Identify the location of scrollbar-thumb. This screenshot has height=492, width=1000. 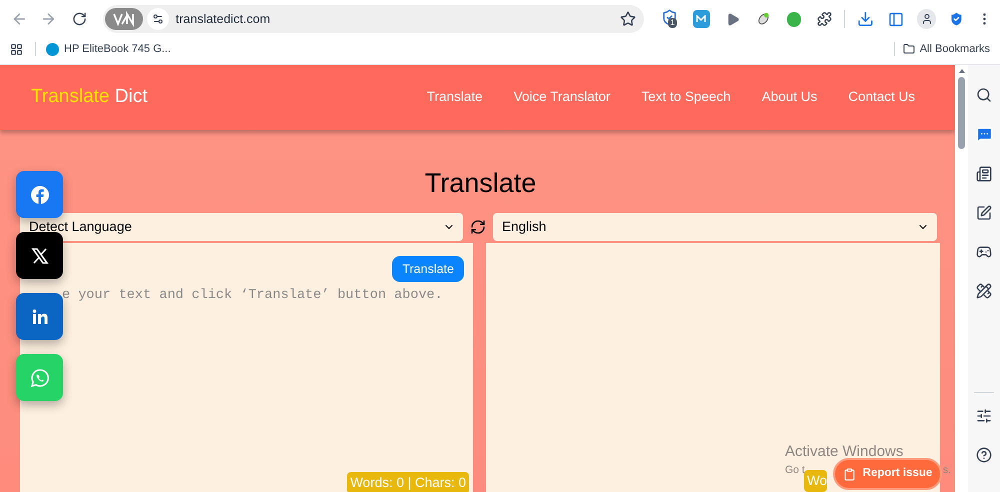
(961, 113).